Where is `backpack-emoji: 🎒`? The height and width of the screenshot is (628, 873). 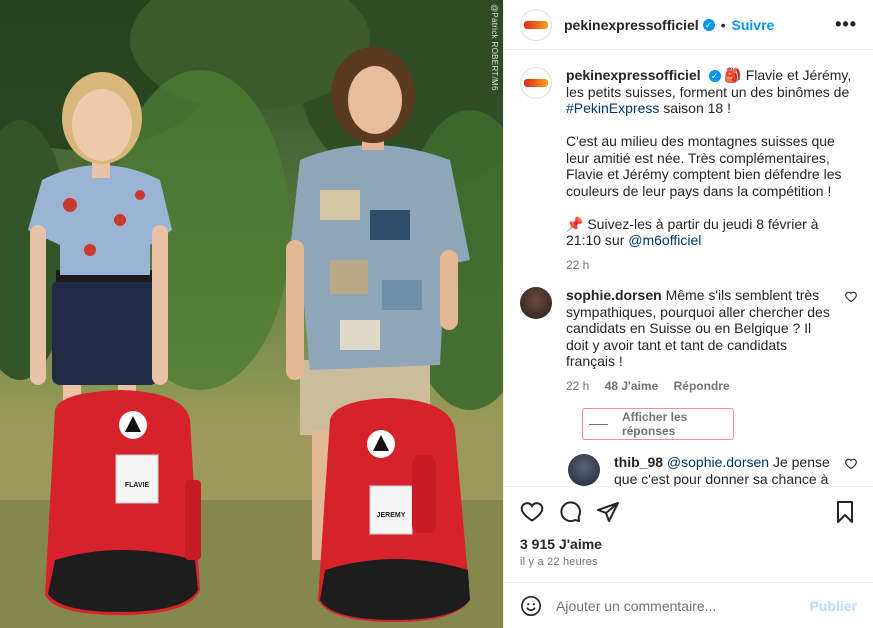 backpack-emoji: 🎒 is located at coordinates (733, 75).